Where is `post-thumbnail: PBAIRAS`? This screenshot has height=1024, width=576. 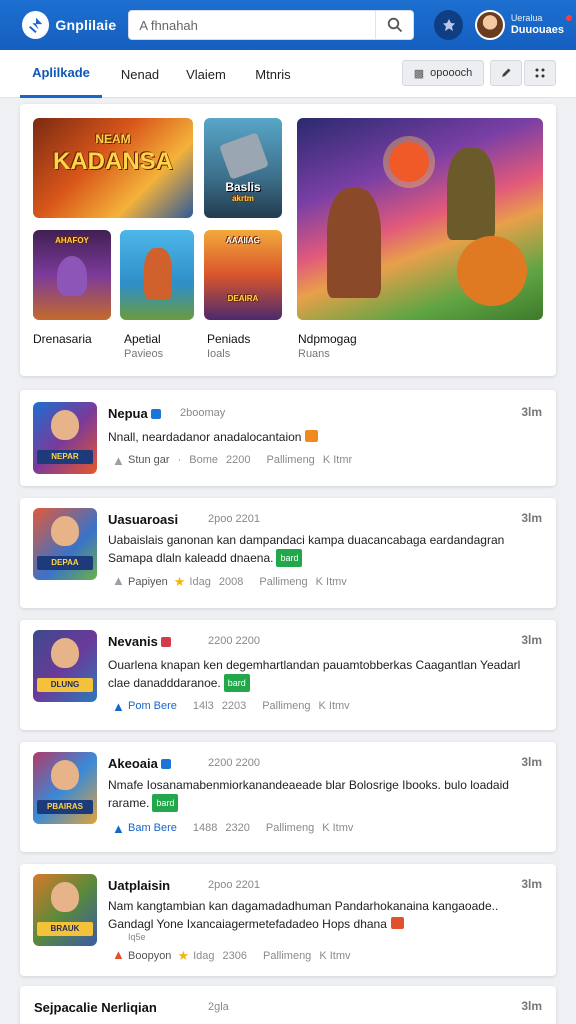
post-thumbnail: PBAIRAS is located at coordinates (65, 788).